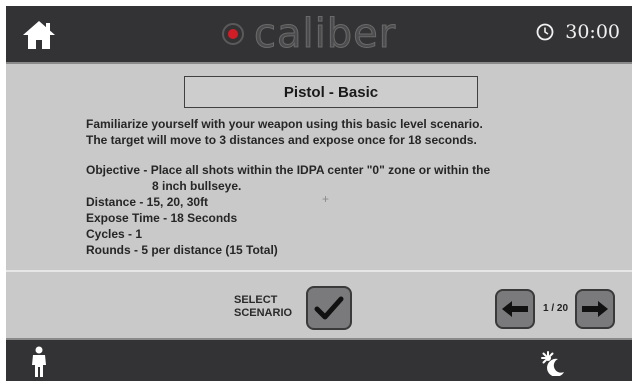 The height and width of the screenshot is (387, 638). Describe the element at coordinates (233, 34) in the screenshot. I see `logo-dot-icon` at that location.